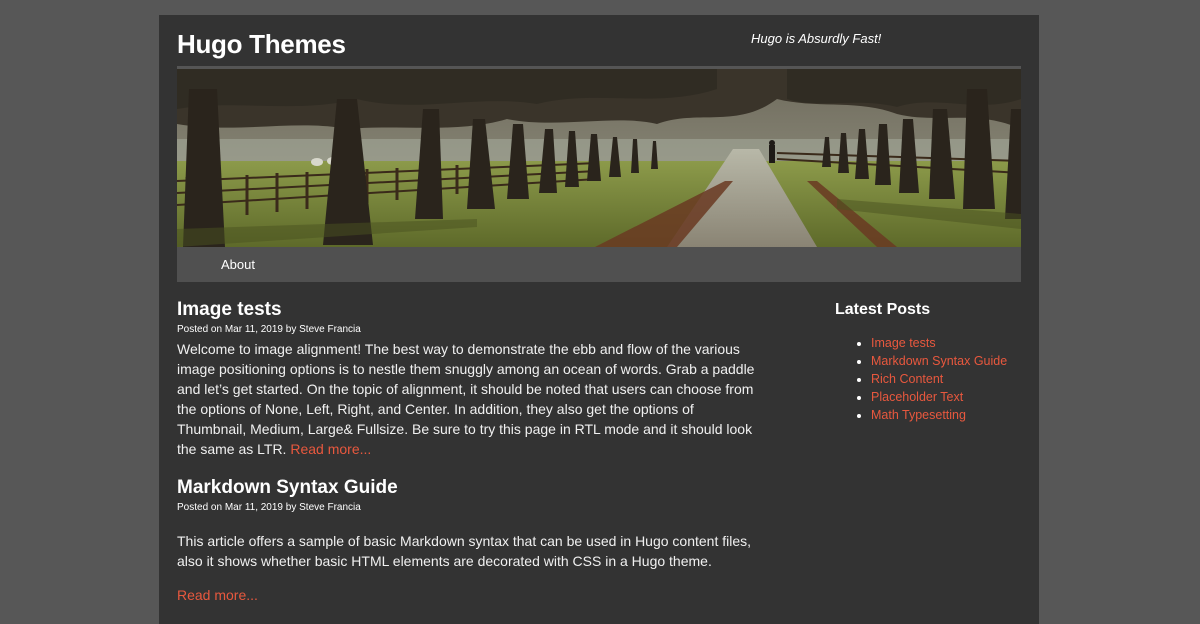 The height and width of the screenshot is (624, 1200). What do you see at coordinates (917, 397) in the screenshot?
I see `latest-post-link: Placeholder Text` at bounding box center [917, 397].